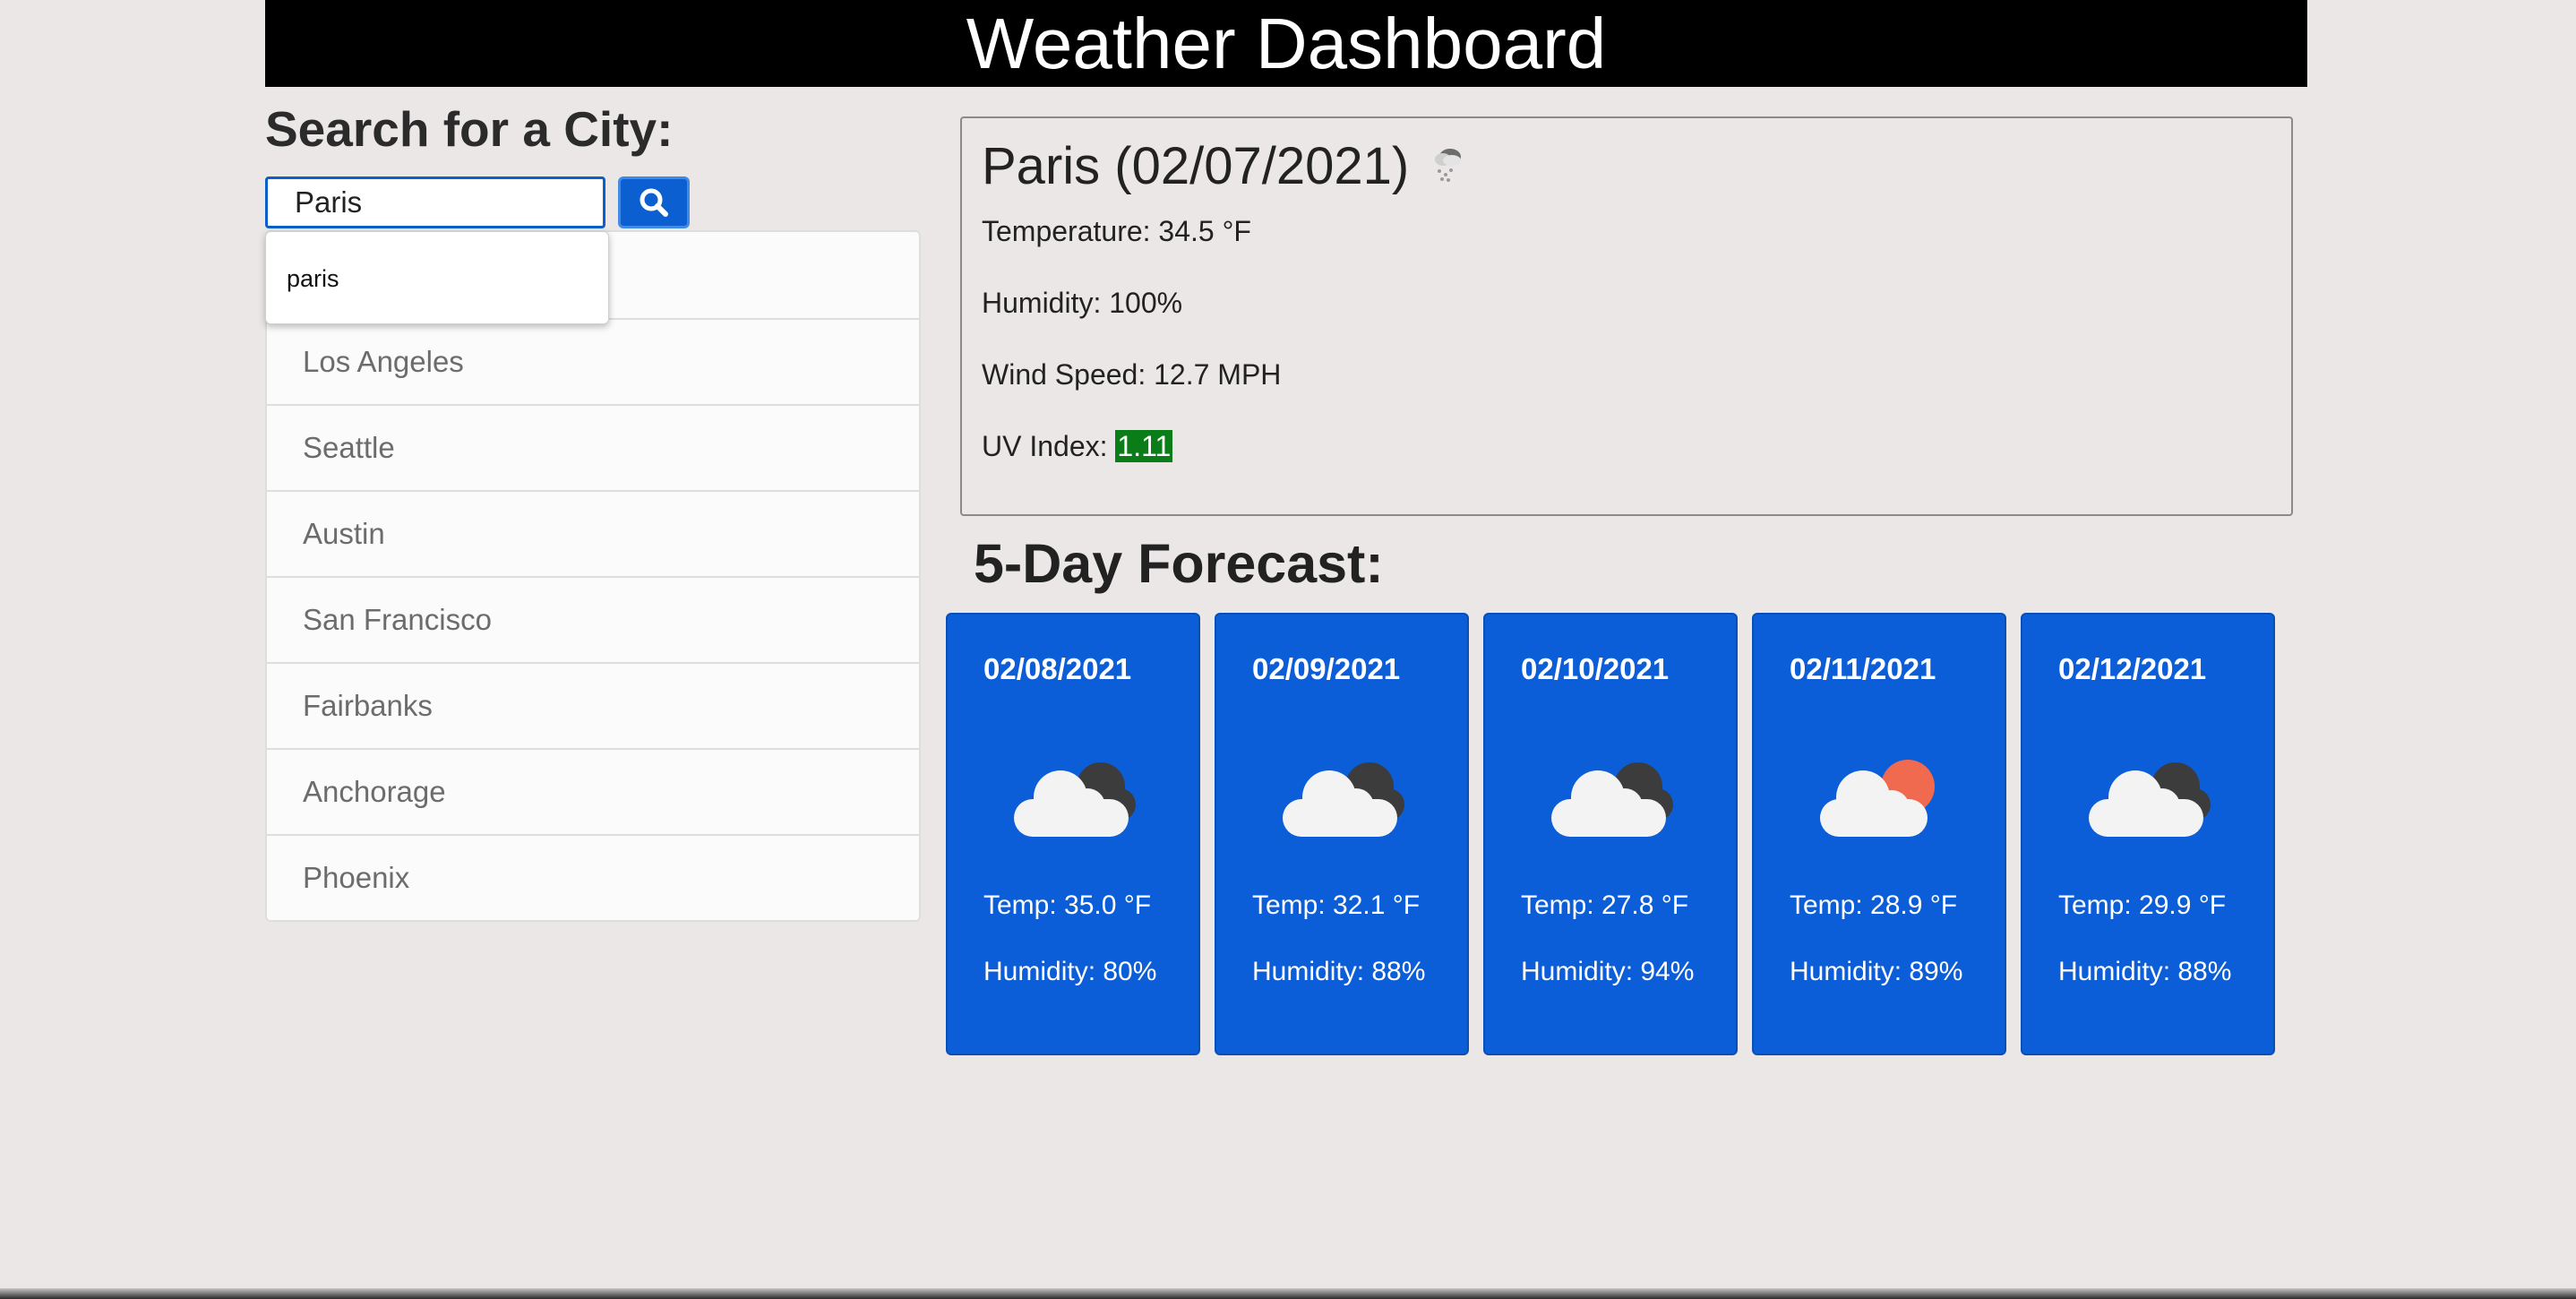 This screenshot has height=1299, width=2576. I want to click on forecast-card: 02/12/2021 Temp: 29.9 °F Humidity: 88%, so click(2148, 834).